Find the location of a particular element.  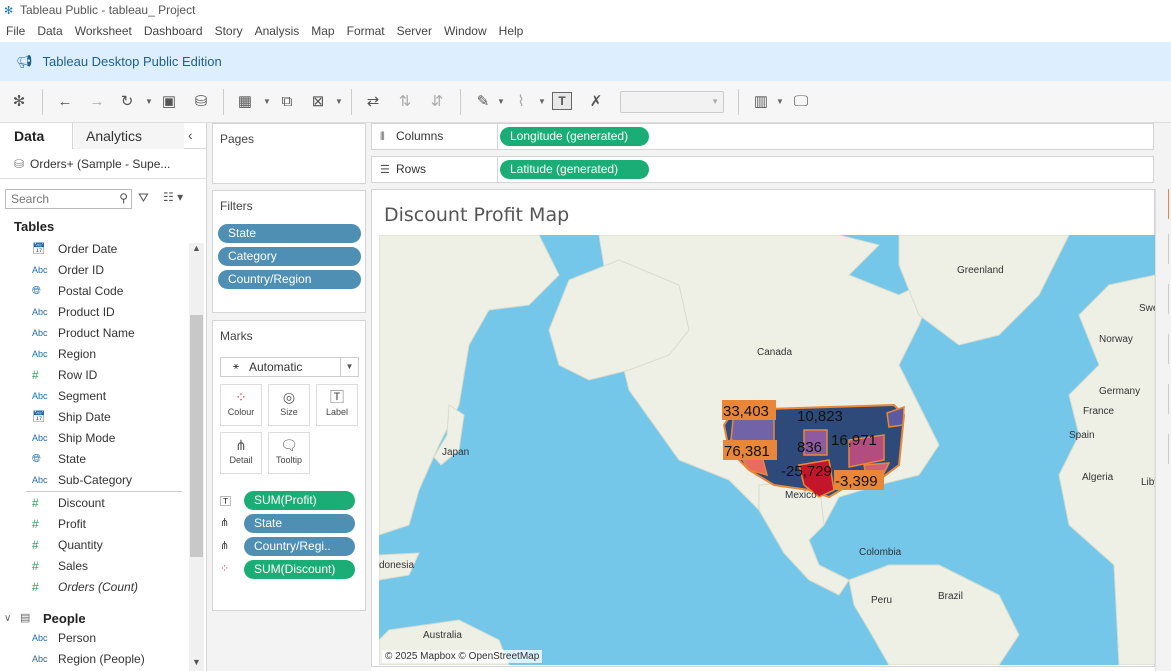

field-item: Abc Person is located at coordinates (94, 638).